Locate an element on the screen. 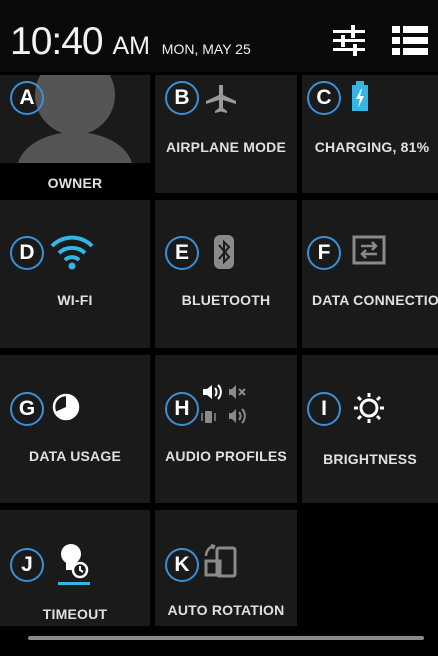  badge-d: D is located at coordinates (27, 253).